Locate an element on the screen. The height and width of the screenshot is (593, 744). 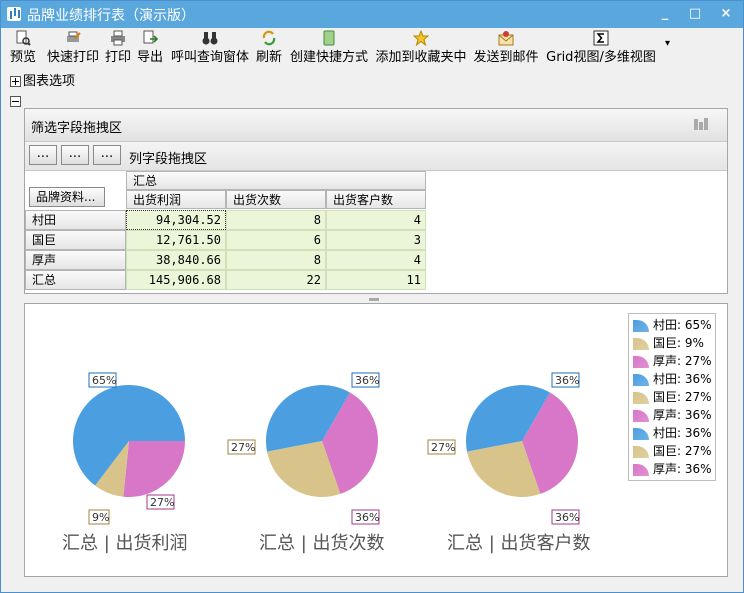
add-to-favorites-button: 添加到收藏夹中 is located at coordinates (421, 49).